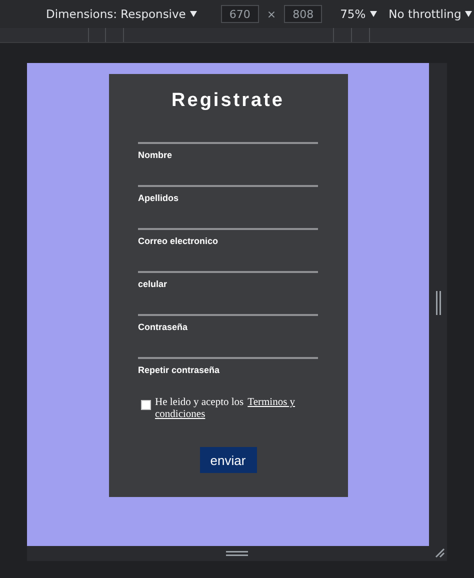  What do you see at coordinates (153, 284) in the screenshot?
I see `field-label: celular` at bounding box center [153, 284].